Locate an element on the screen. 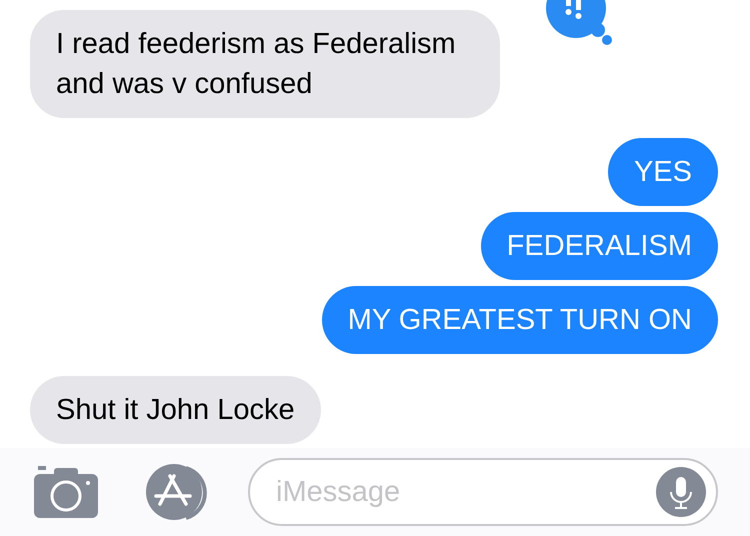 The height and width of the screenshot is (536, 750). microphone-icon is located at coordinates (681, 492).